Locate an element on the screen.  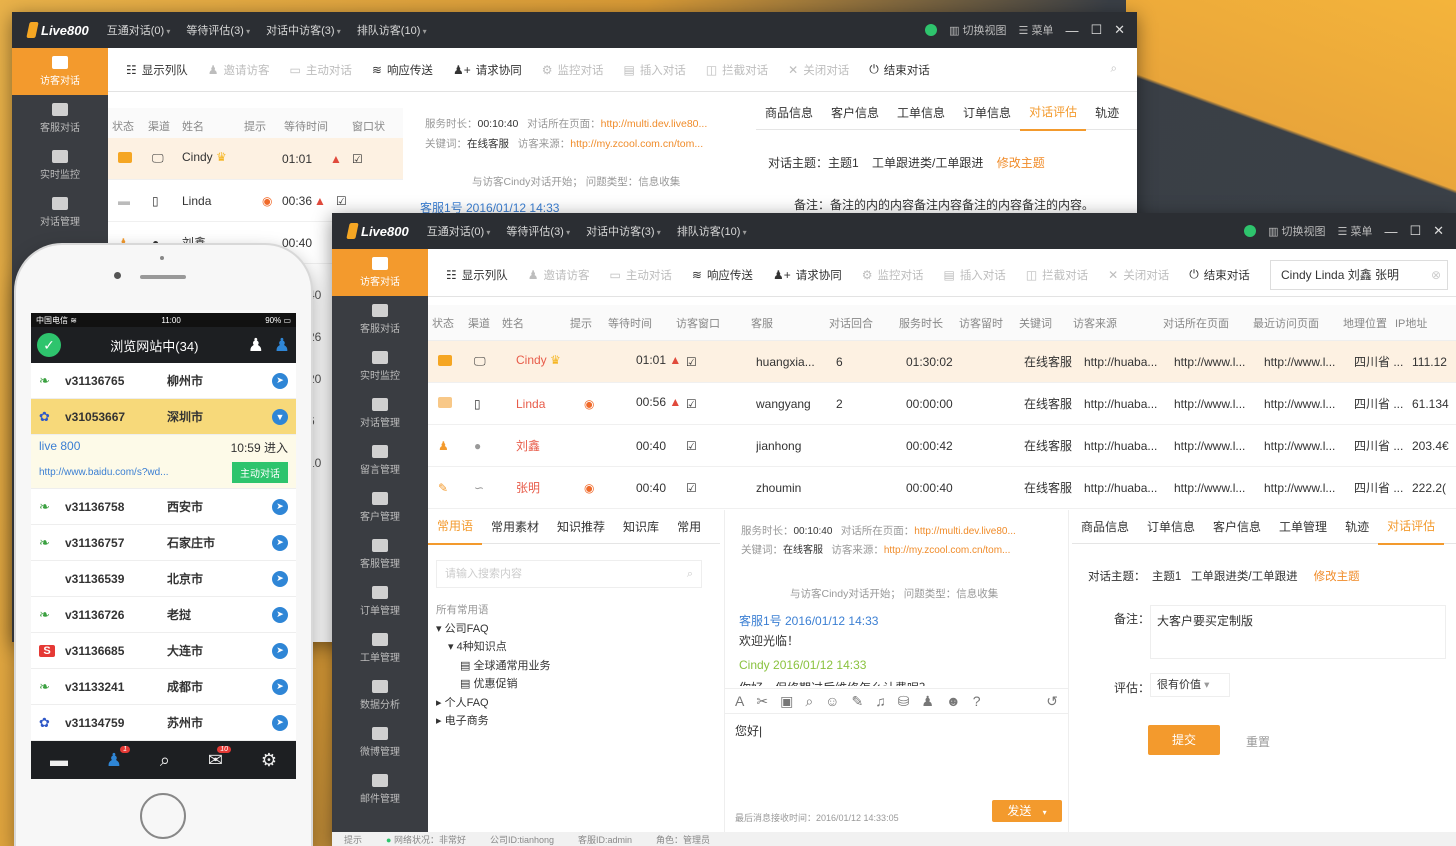
mail-tab-icon: ✉ 10 is located at coordinates (219, 758).